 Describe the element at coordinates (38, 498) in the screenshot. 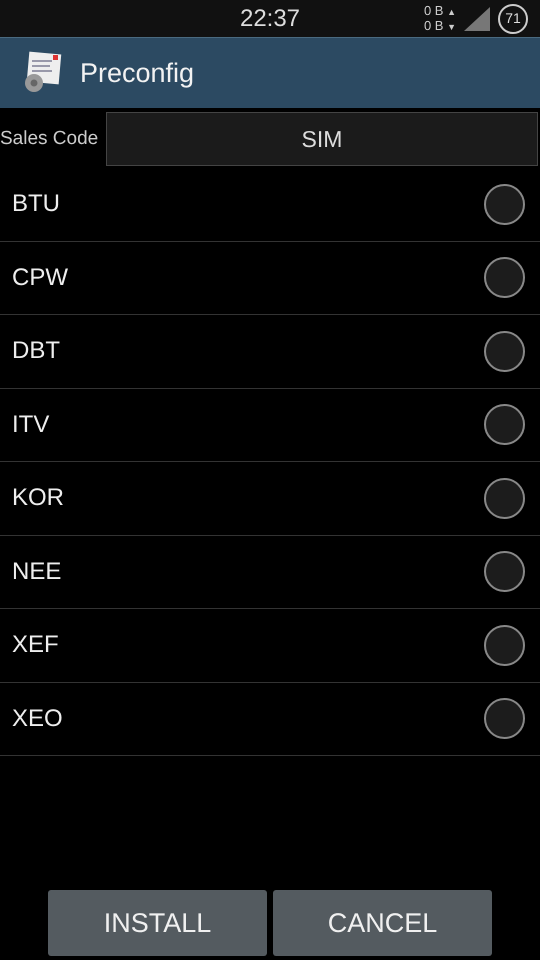

I see `option-label: KOR` at that location.